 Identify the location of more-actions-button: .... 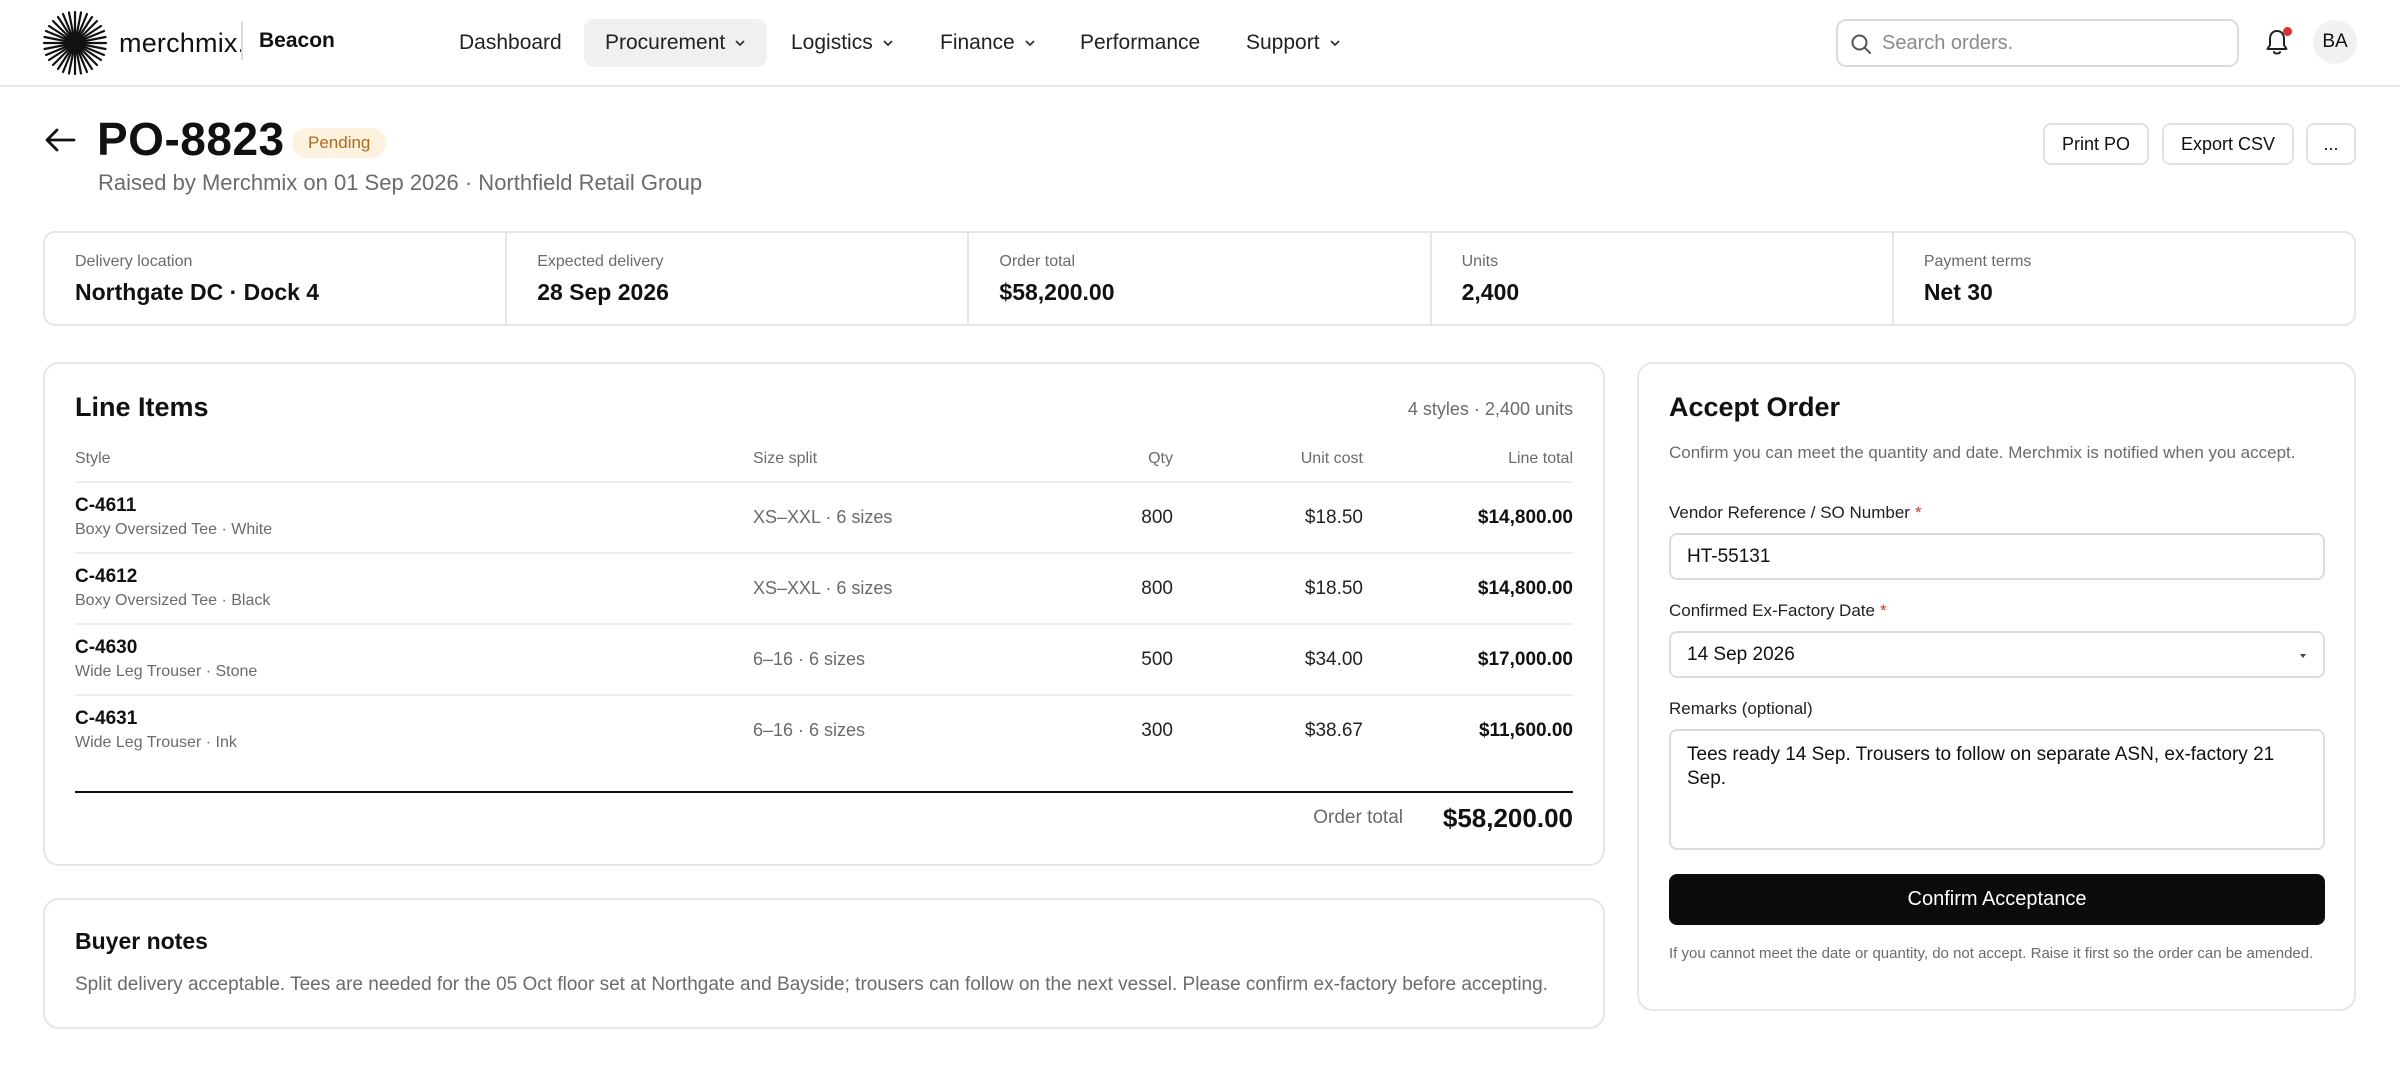
(2331, 144).